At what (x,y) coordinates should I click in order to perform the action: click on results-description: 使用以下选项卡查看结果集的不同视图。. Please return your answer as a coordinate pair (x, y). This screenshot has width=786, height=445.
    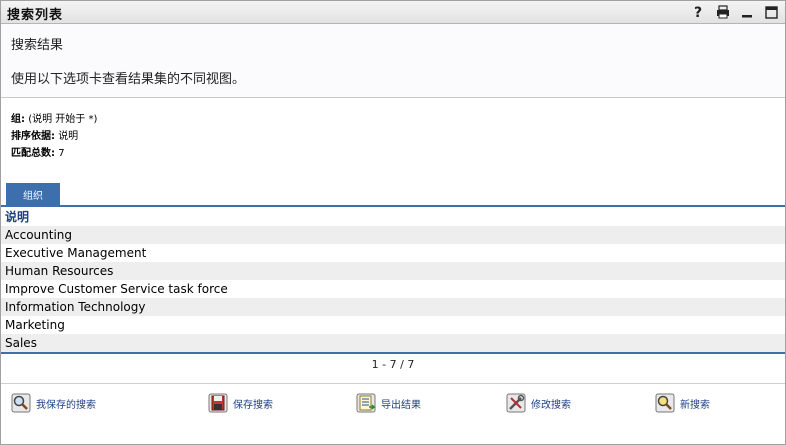
    Looking at the image, I should click on (128, 79).